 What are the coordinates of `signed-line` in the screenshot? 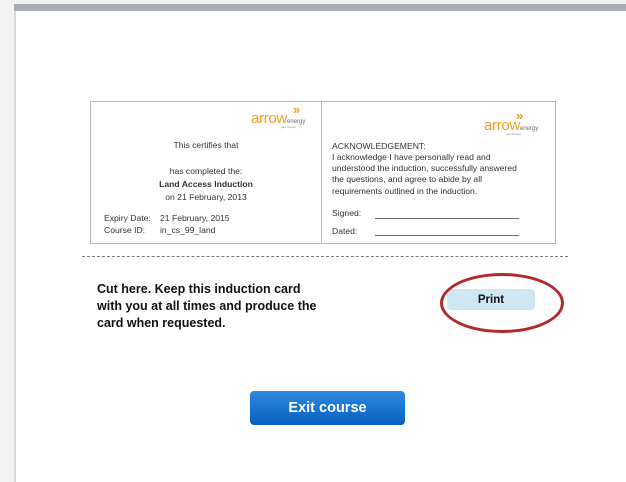 It's located at (447, 218).